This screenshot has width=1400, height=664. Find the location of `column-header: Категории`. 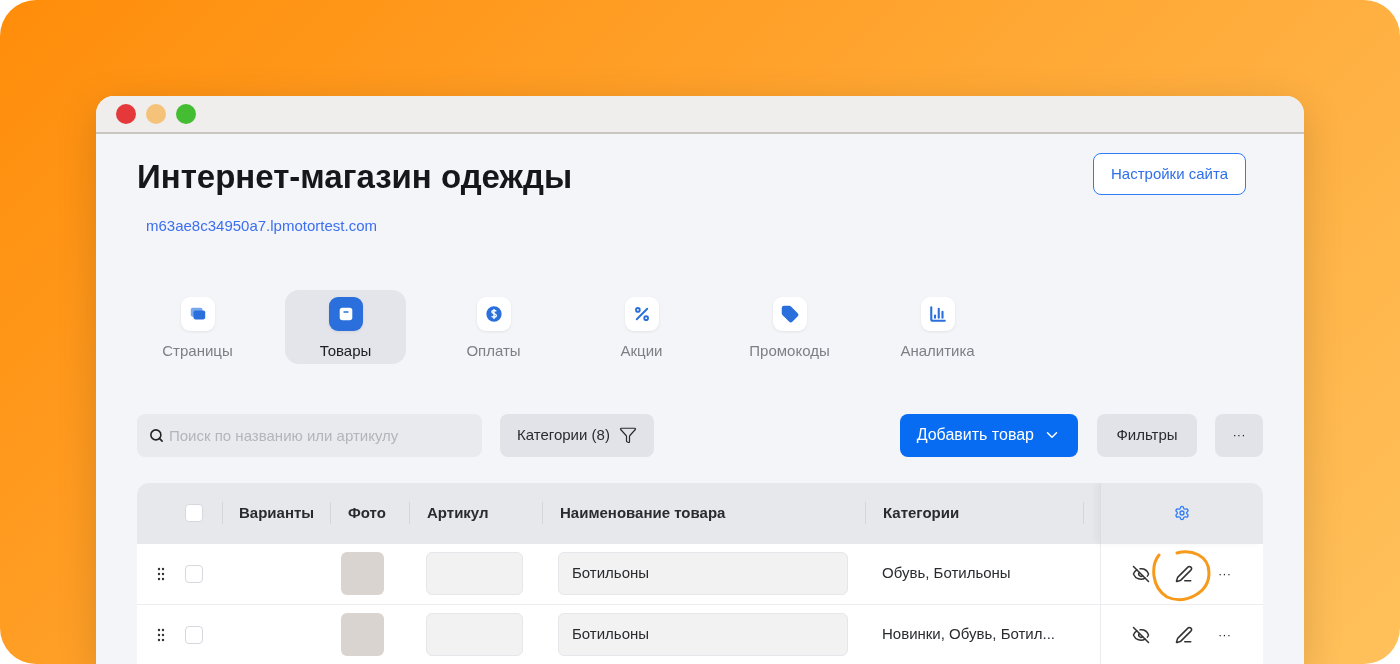

column-header: Категории is located at coordinates (921, 512).